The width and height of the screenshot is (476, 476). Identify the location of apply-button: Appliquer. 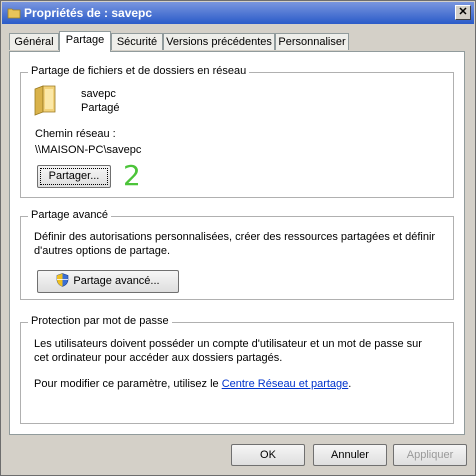
(430, 455).